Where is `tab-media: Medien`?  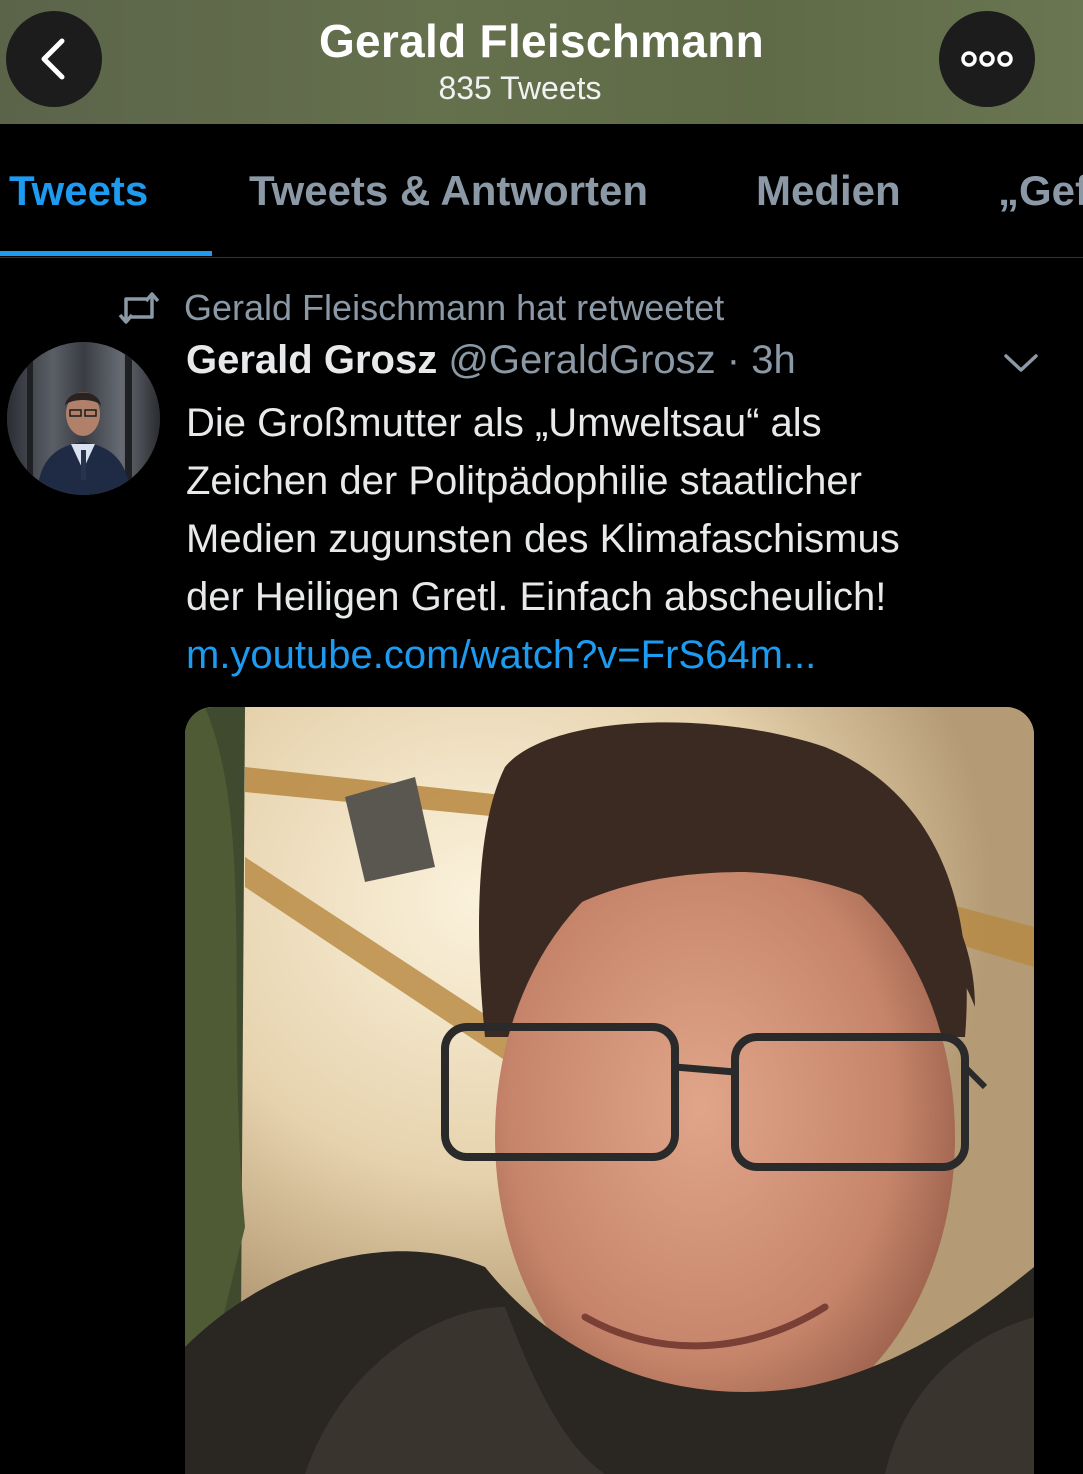
tab-media: Medien is located at coordinates (828, 191).